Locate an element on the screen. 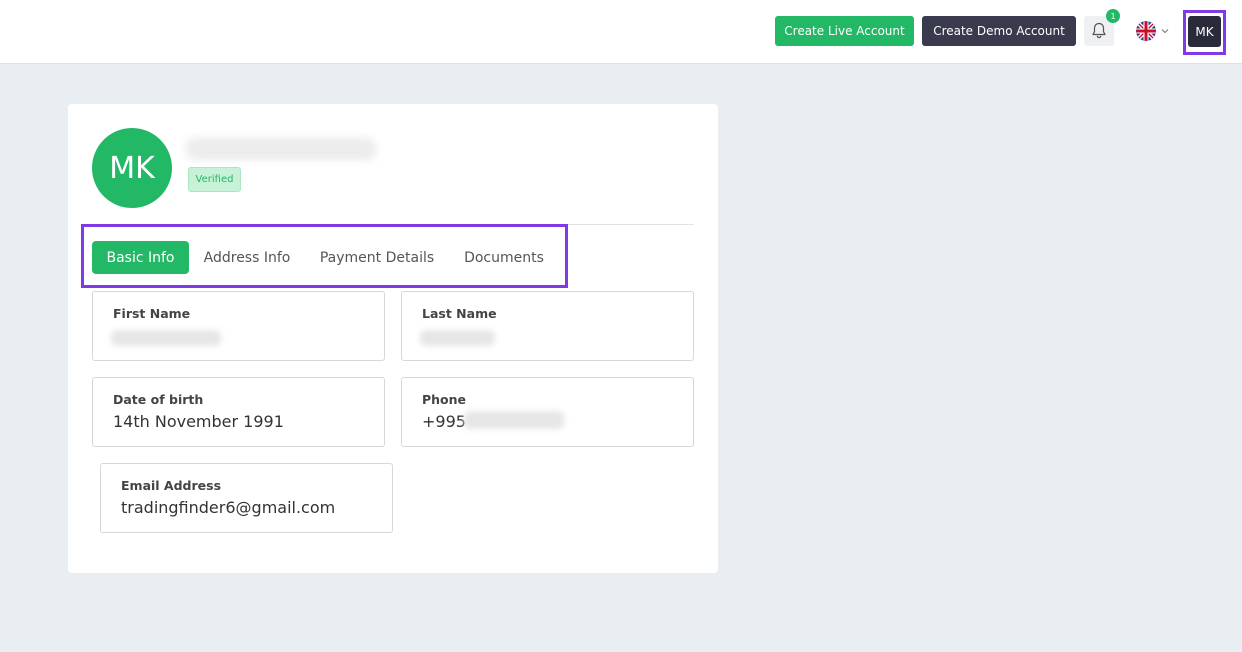 The image size is (1242, 652). phone-label: Phone is located at coordinates (444, 399).